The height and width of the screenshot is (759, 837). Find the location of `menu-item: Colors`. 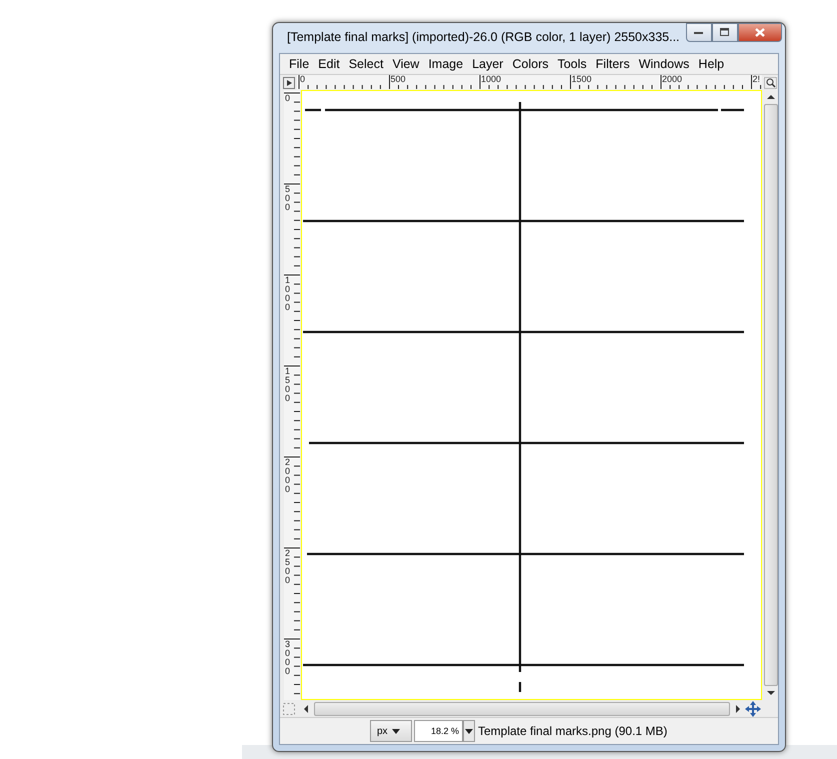

menu-item: Colors is located at coordinates (529, 64).